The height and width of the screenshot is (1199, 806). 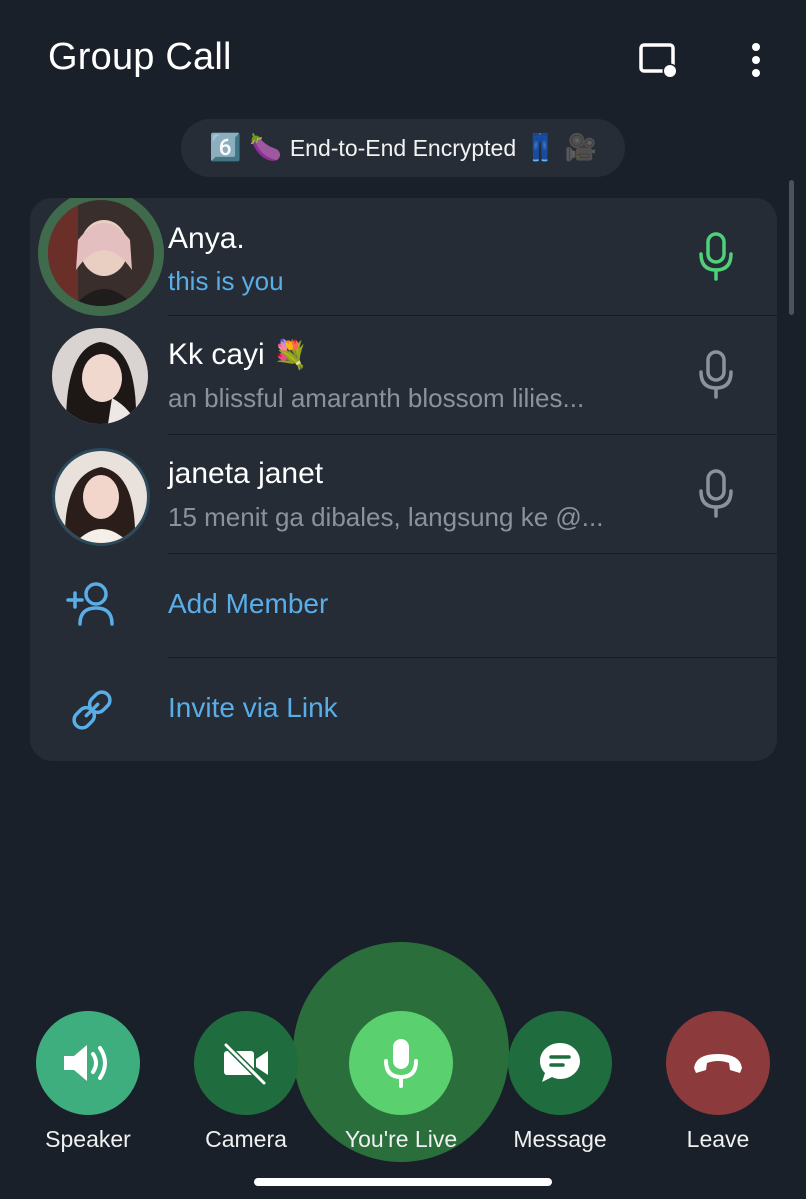 What do you see at coordinates (403, 60) in the screenshot?
I see `top-bar: Group Call` at bounding box center [403, 60].